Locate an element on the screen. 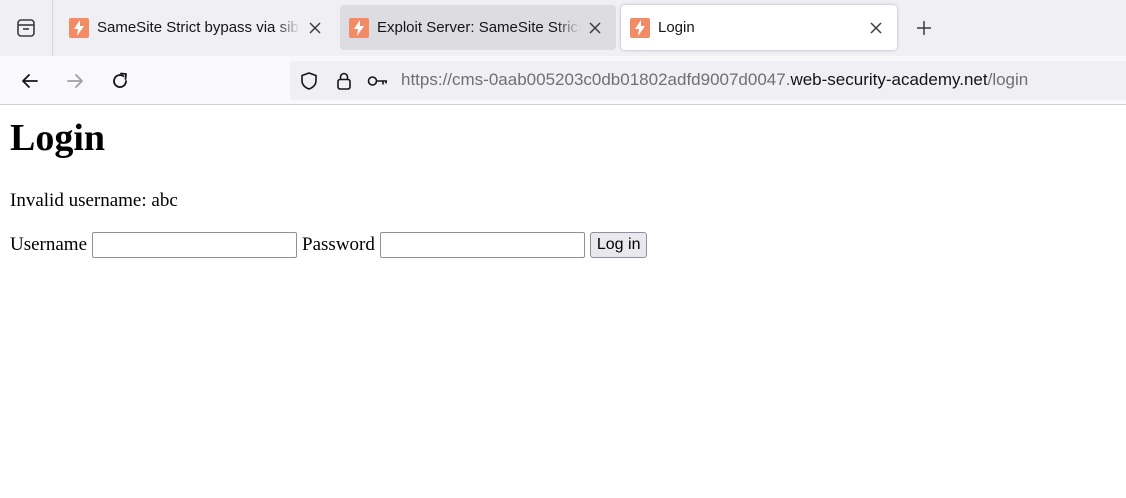 The width and height of the screenshot is (1126, 498). reload-icon is located at coordinates (120, 80).